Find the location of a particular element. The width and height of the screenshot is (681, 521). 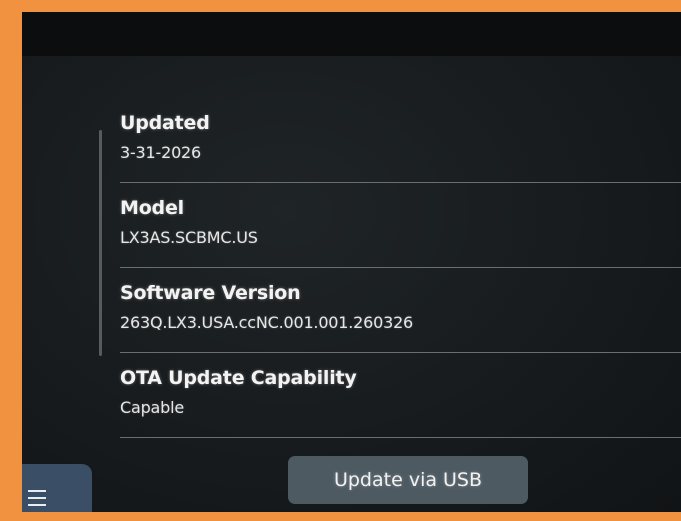

software-version-label: Software Version is located at coordinates (210, 293).